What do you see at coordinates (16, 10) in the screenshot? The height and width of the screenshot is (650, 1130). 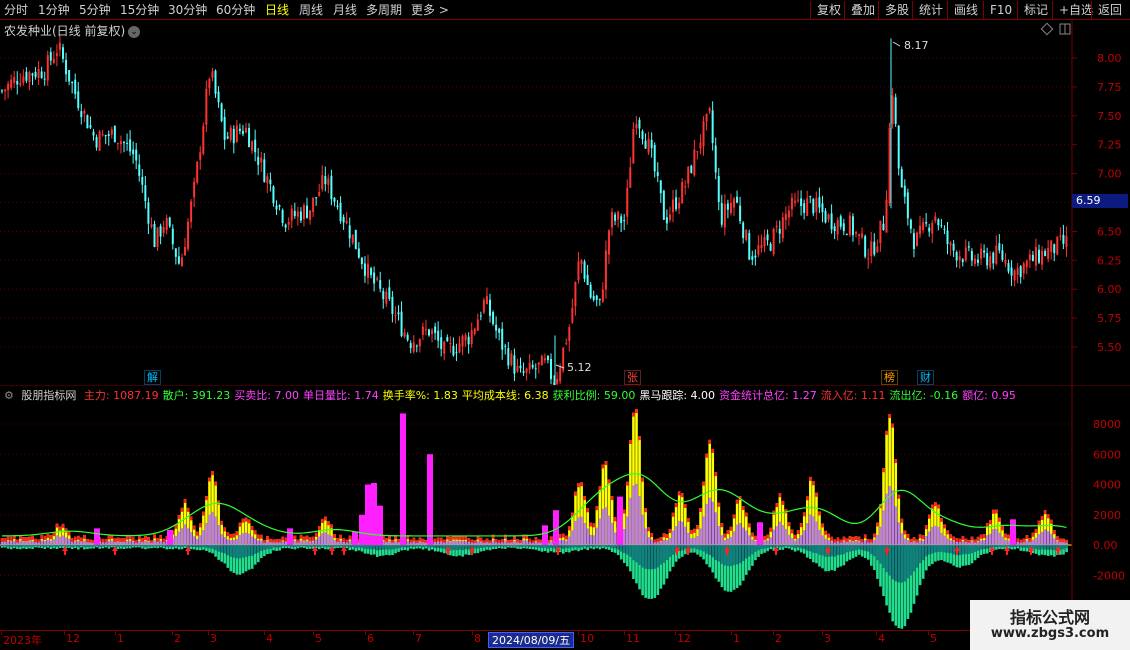 I see `period-tab-fenshi: 分时` at bounding box center [16, 10].